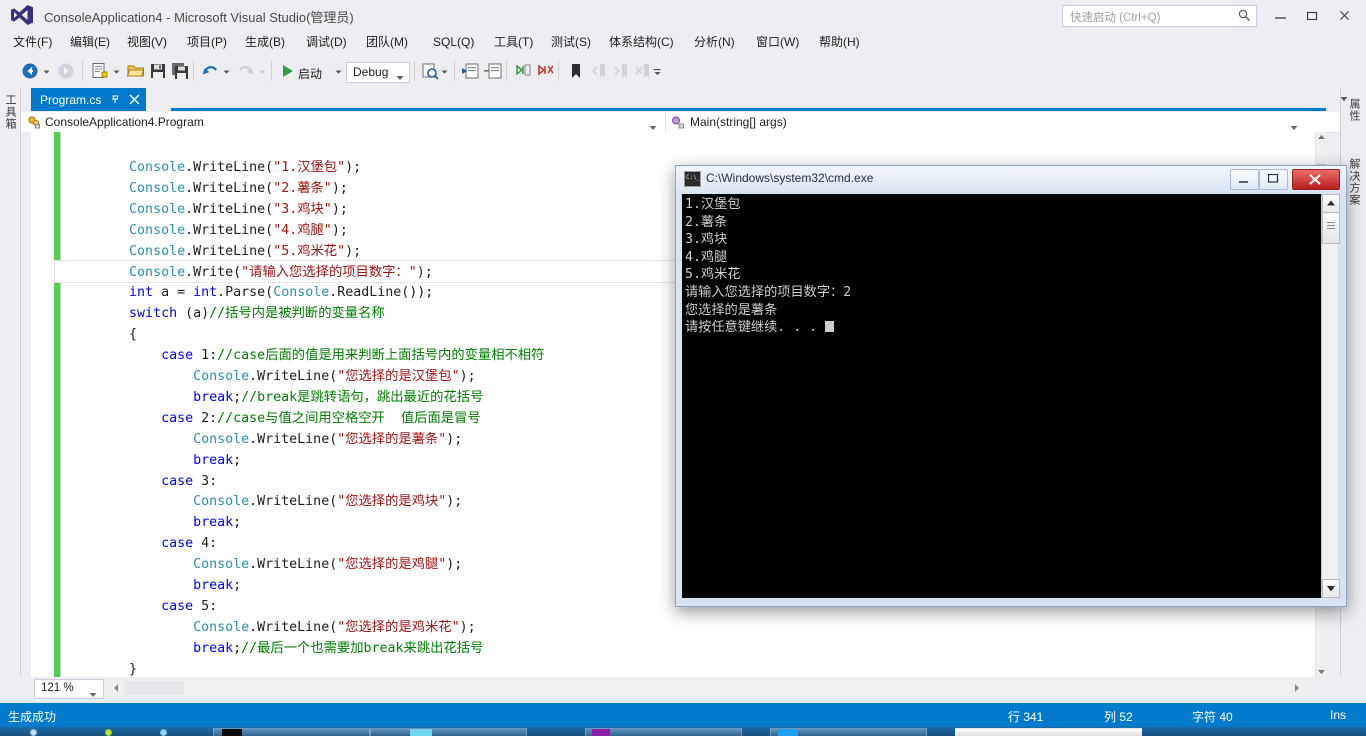  What do you see at coordinates (26, 404) in the screenshot?
I see `editor-indicator-margin` at bounding box center [26, 404].